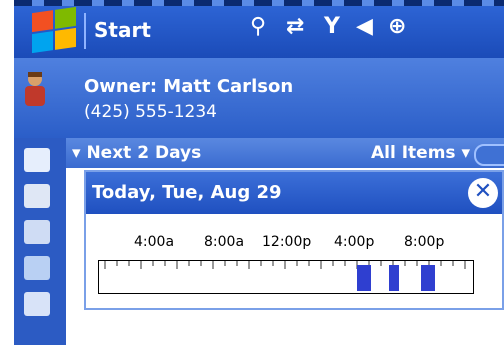 Image resolution: width=504 pixels, height=345 pixels. I want to click on close-icon: ✕, so click(483, 191).